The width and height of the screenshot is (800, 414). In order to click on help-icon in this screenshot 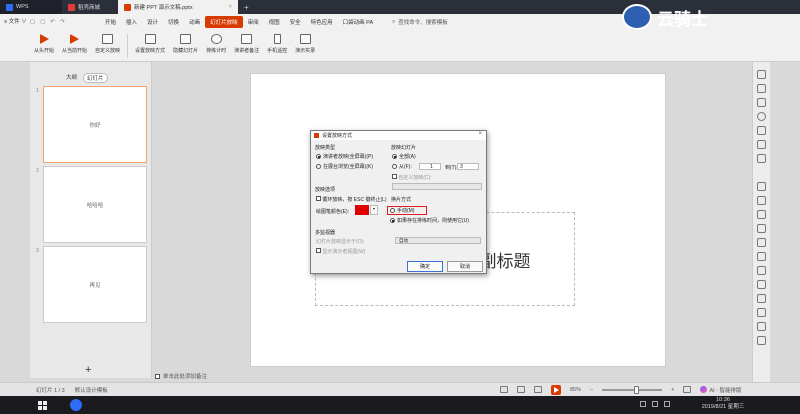, I will do `click(761, 326)`.